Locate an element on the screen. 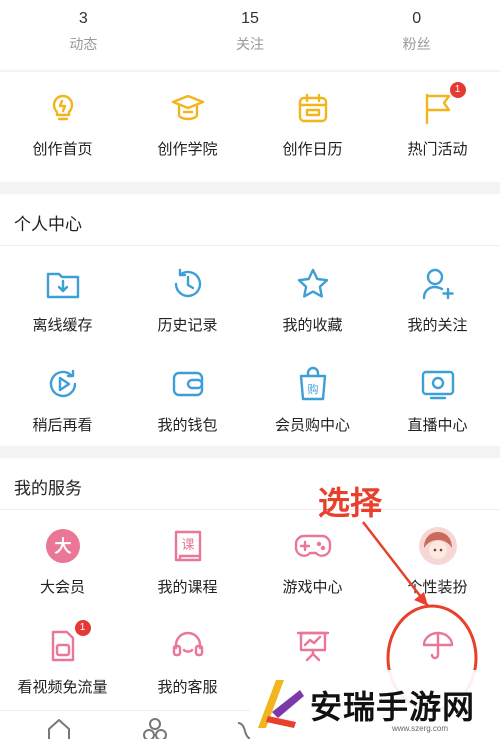 The width and height of the screenshot is (500, 739). free-data-badge: 1 is located at coordinates (82, 628).